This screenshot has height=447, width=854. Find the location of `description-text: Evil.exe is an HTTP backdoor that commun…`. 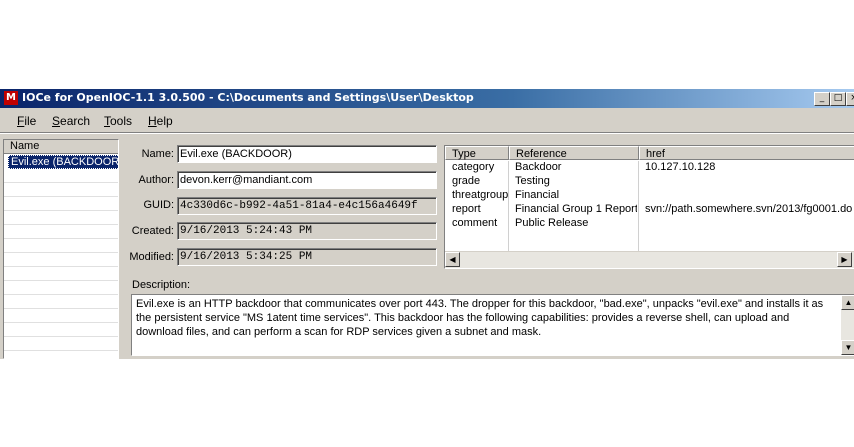

description-text: Evil.exe is an HTTP backdoor that commun… is located at coordinates (480, 318).